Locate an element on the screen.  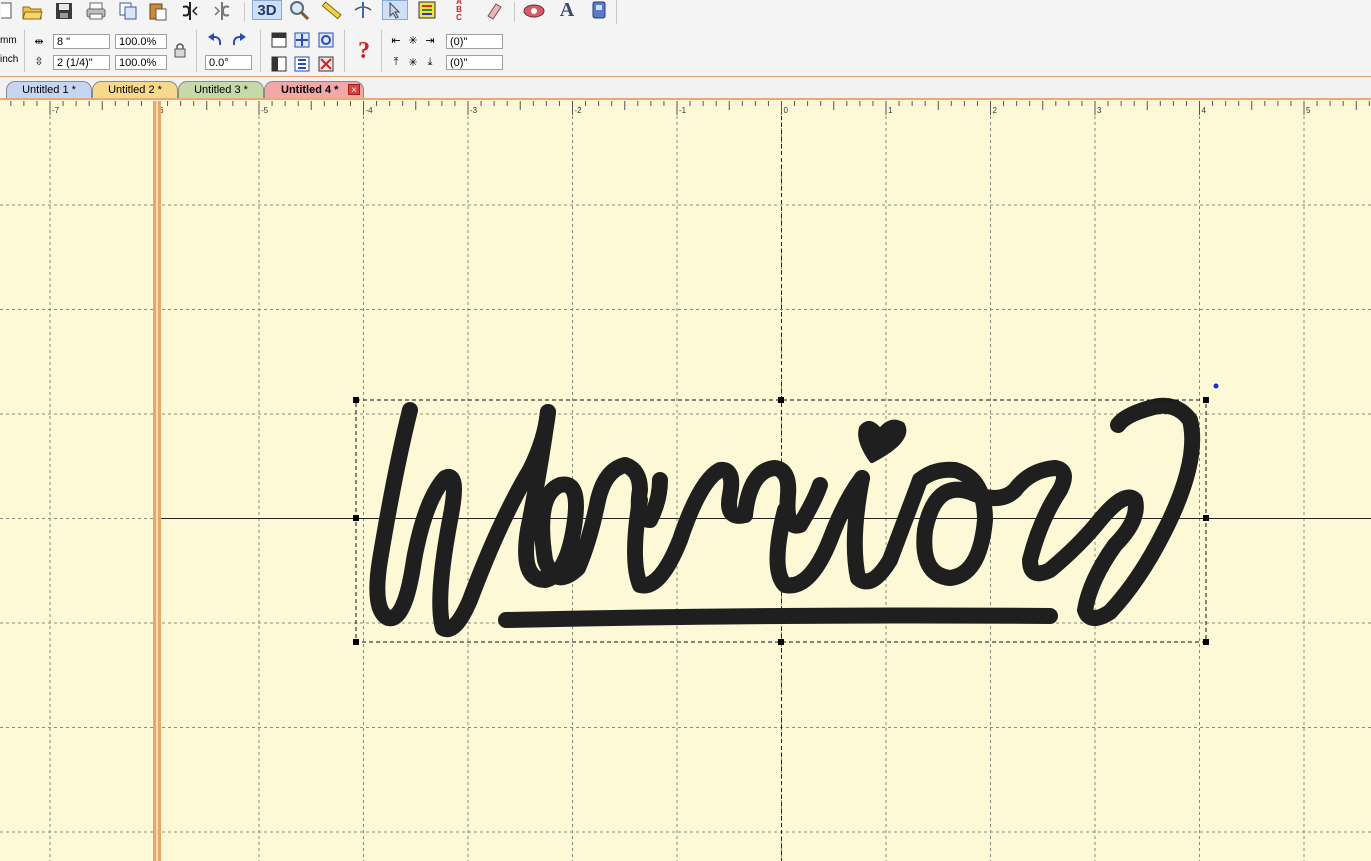
view-3d-button: 3D is located at coordinates (267, 10).